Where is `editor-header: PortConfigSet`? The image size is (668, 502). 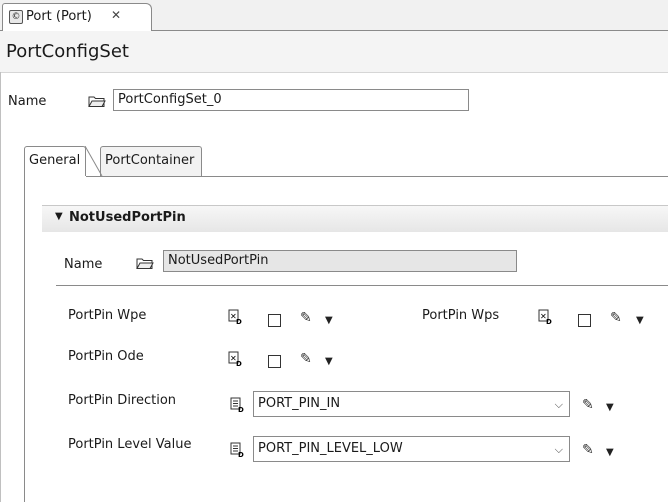 editor-header: PortConfigSet is located at coordinates (334, 52).